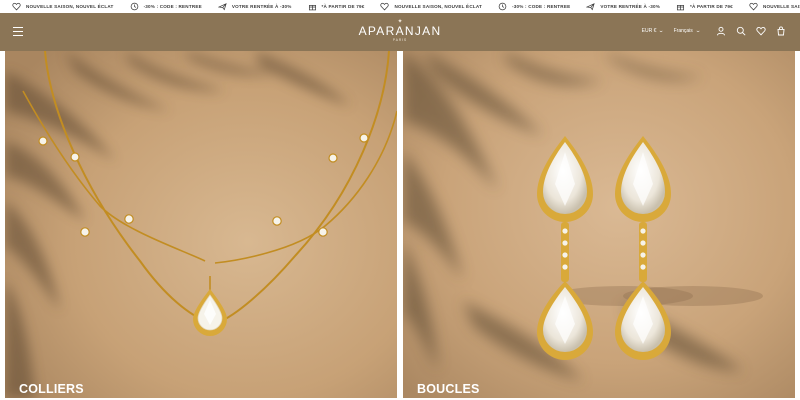  What do you see at coordinates (781, 31) in the screenshot?
I see `cart-icon` at bounding box center [781, 31].